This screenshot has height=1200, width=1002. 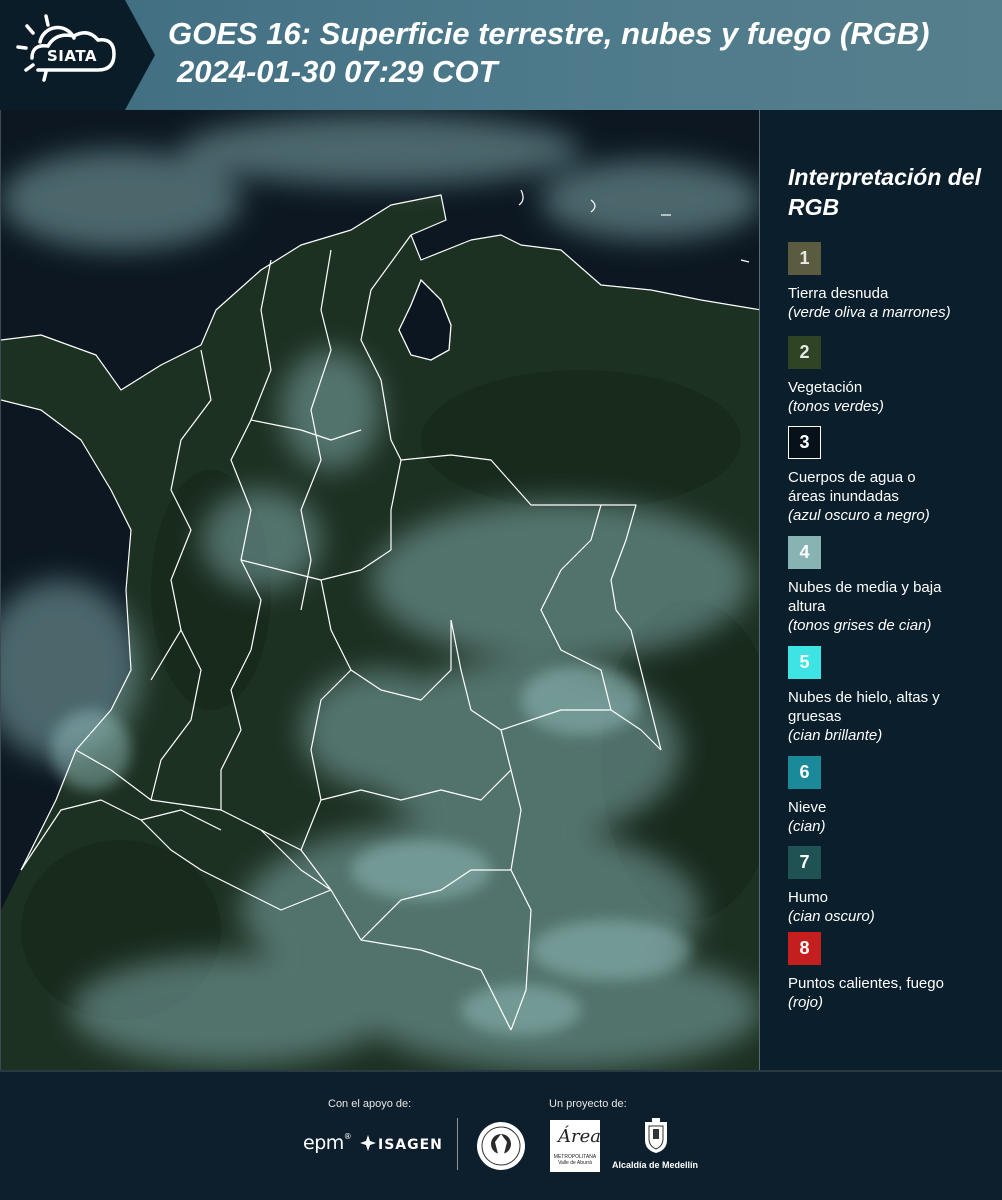 What do you see at coordinates (825, 387) in the screenshot?
I see `legend-item-label: Vegetación` at bounding box center [825, 387].